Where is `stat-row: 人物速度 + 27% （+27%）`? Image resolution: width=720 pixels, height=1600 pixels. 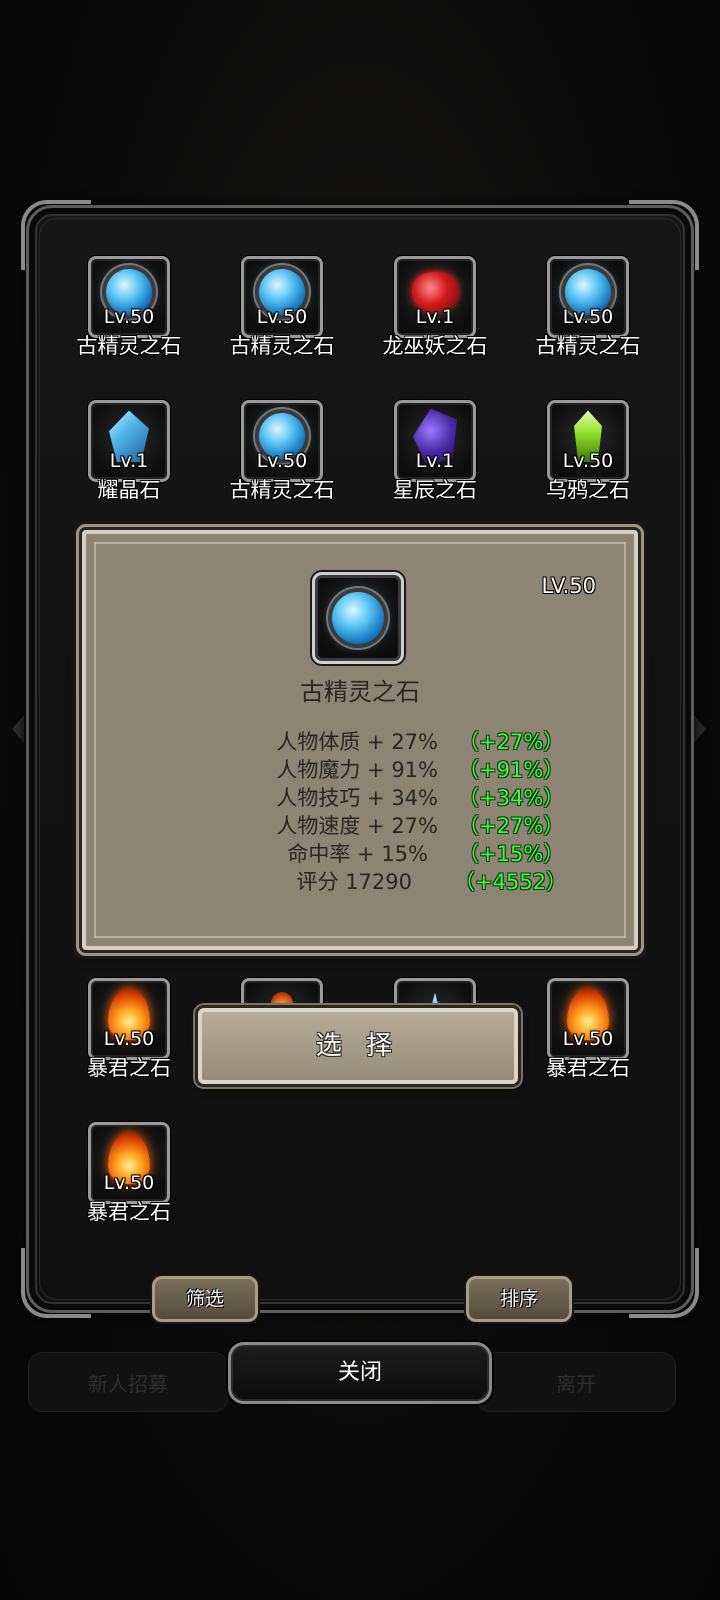
stat-row: 人物速度 + 27% （+27%） is located at coordinates (360, 824).